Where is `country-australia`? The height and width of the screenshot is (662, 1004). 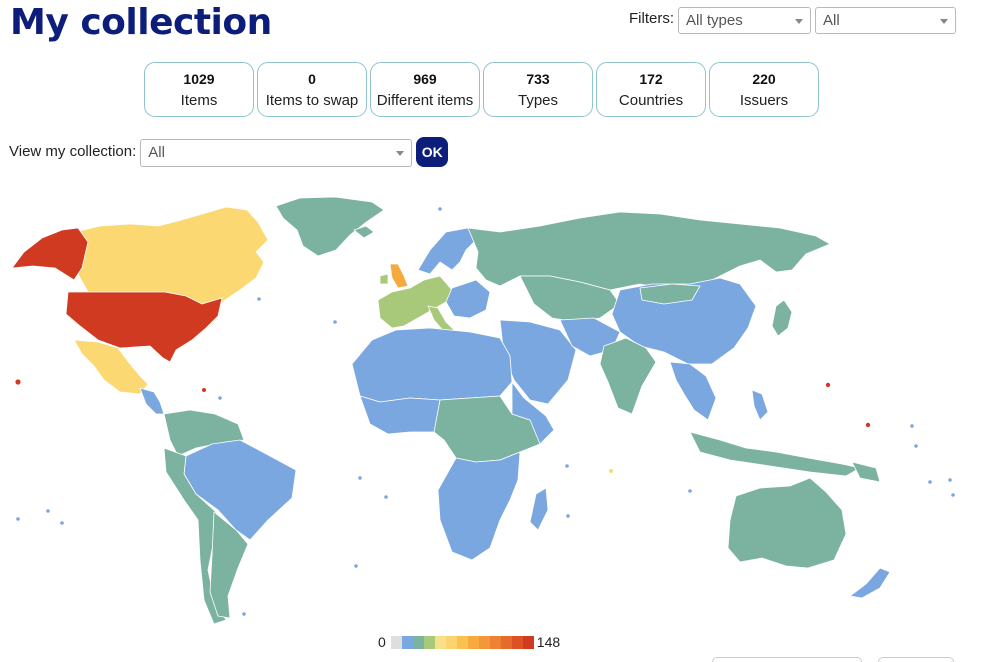 country-australia is located at coordinates (787, 523).